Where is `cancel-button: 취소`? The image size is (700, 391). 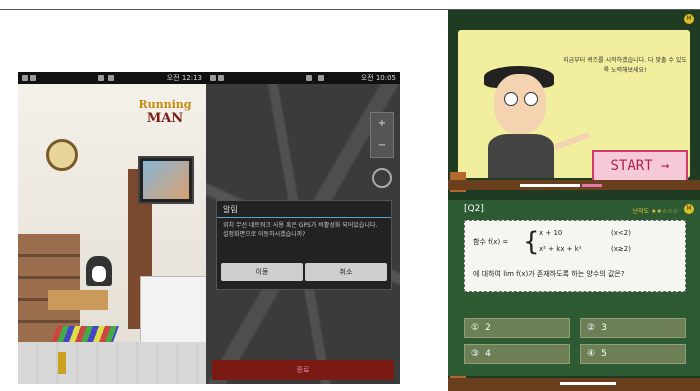 cancel-button: 취소 is located at coordinates (346, 272).